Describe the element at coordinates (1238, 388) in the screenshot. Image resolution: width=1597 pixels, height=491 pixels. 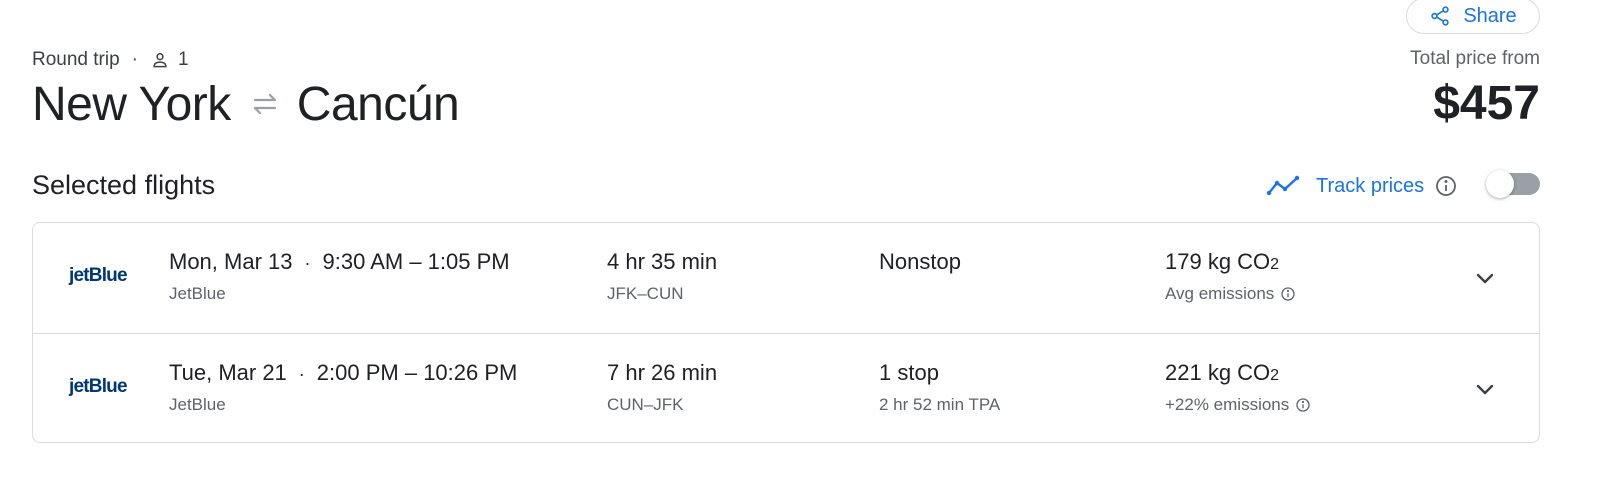
I see `flight-emissions: 221 kg CO 2 +22% emissions` at that location.